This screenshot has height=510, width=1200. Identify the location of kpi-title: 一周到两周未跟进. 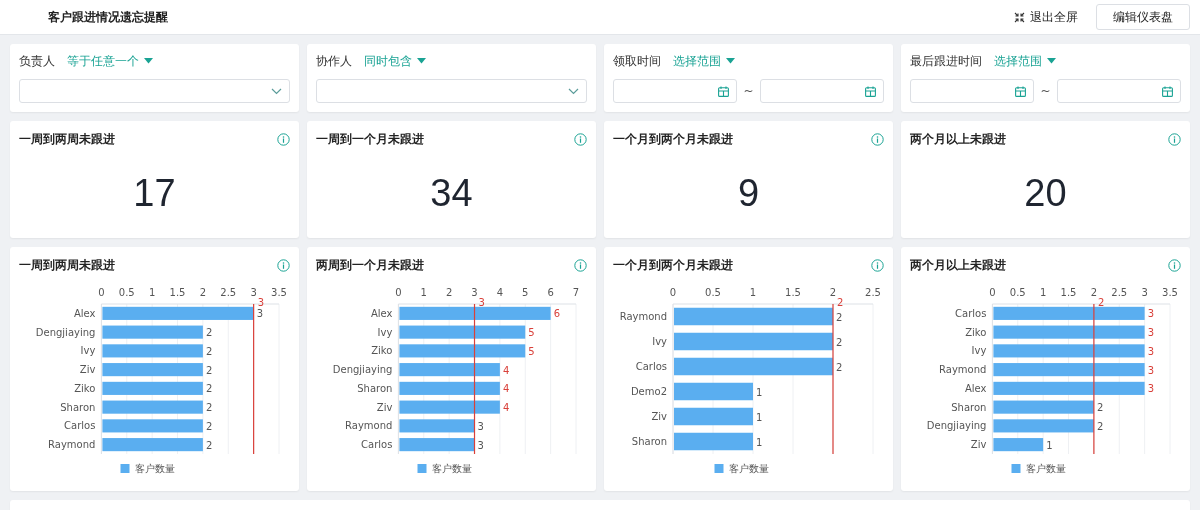
(67, 139).